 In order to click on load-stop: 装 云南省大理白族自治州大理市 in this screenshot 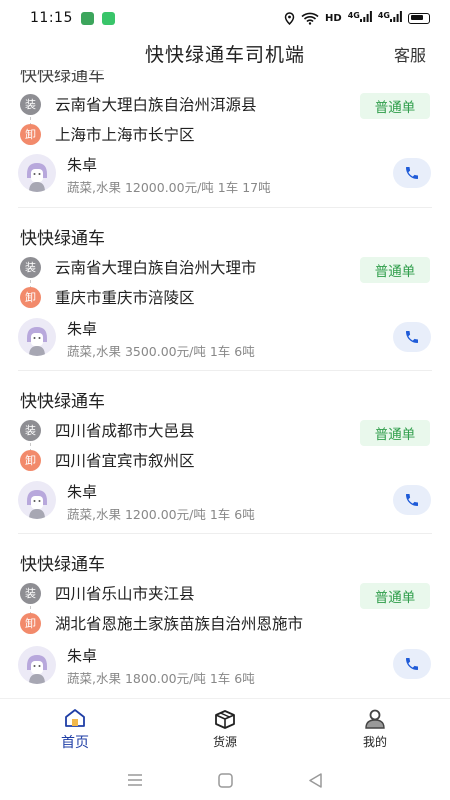, I will do `click(138, 267)`.